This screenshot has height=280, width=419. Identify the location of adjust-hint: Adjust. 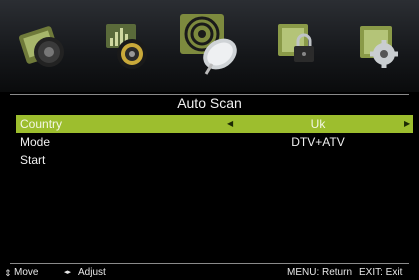
(92, 272).